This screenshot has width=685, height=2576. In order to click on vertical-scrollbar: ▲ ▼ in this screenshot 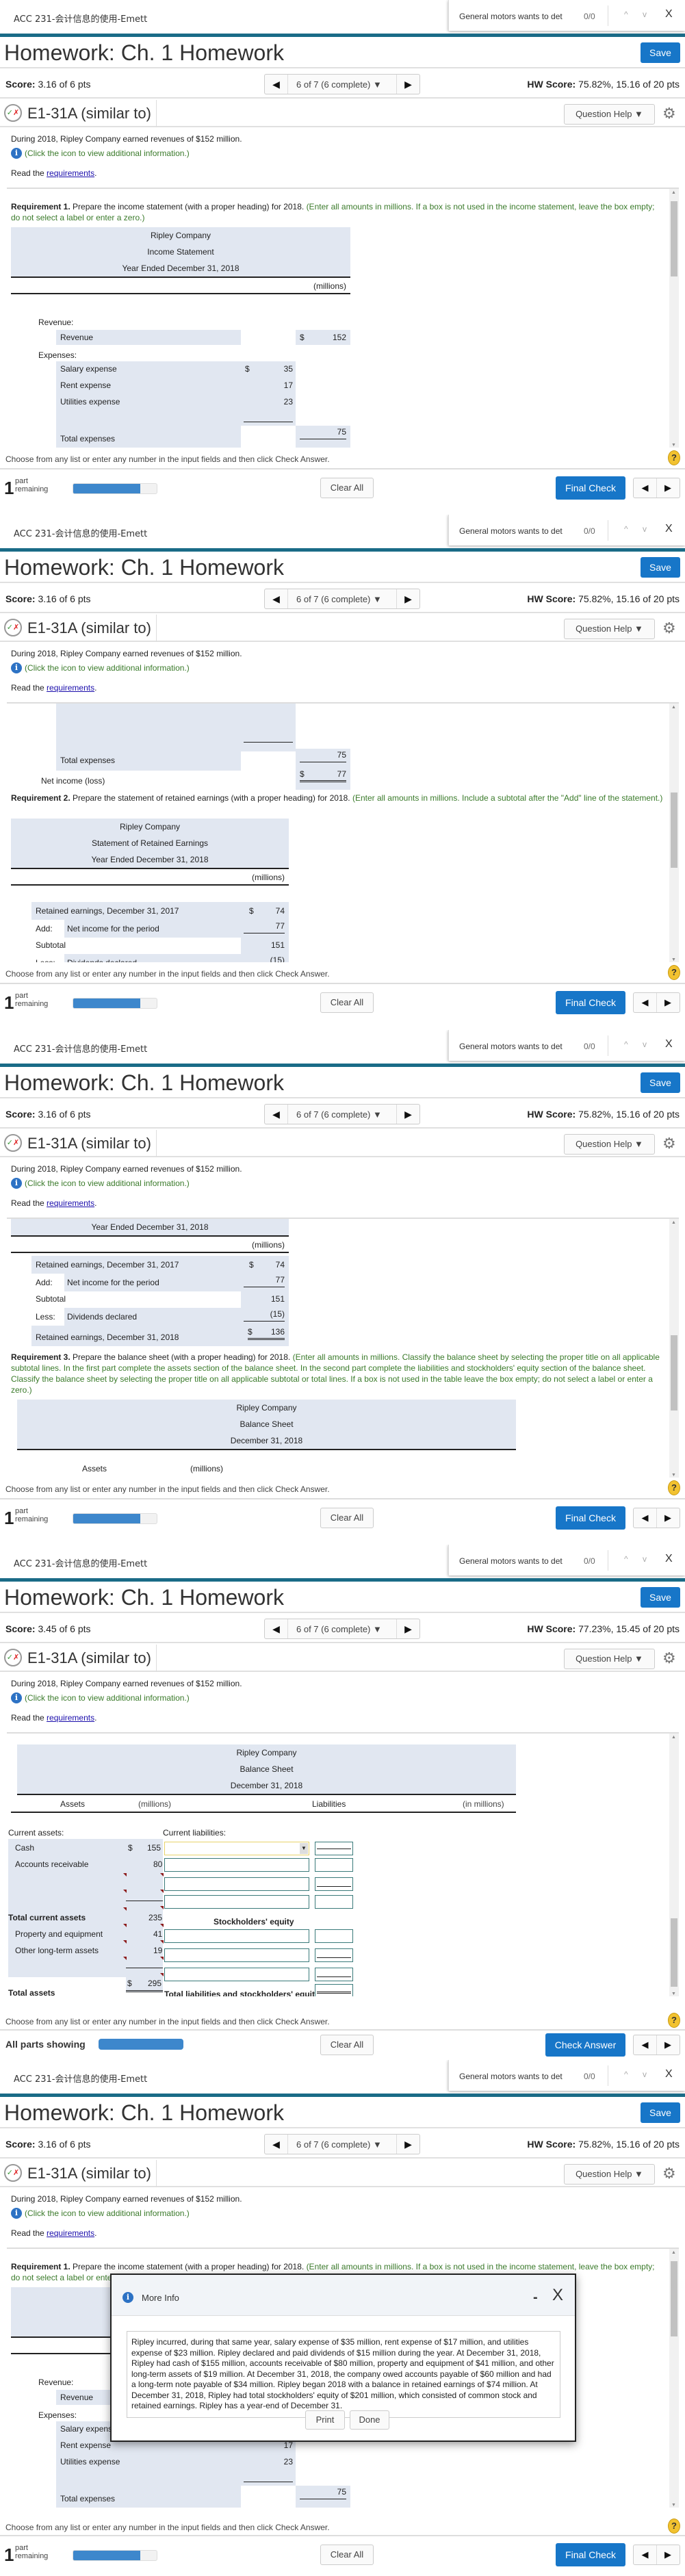, I will do `click(674, 1865)`.